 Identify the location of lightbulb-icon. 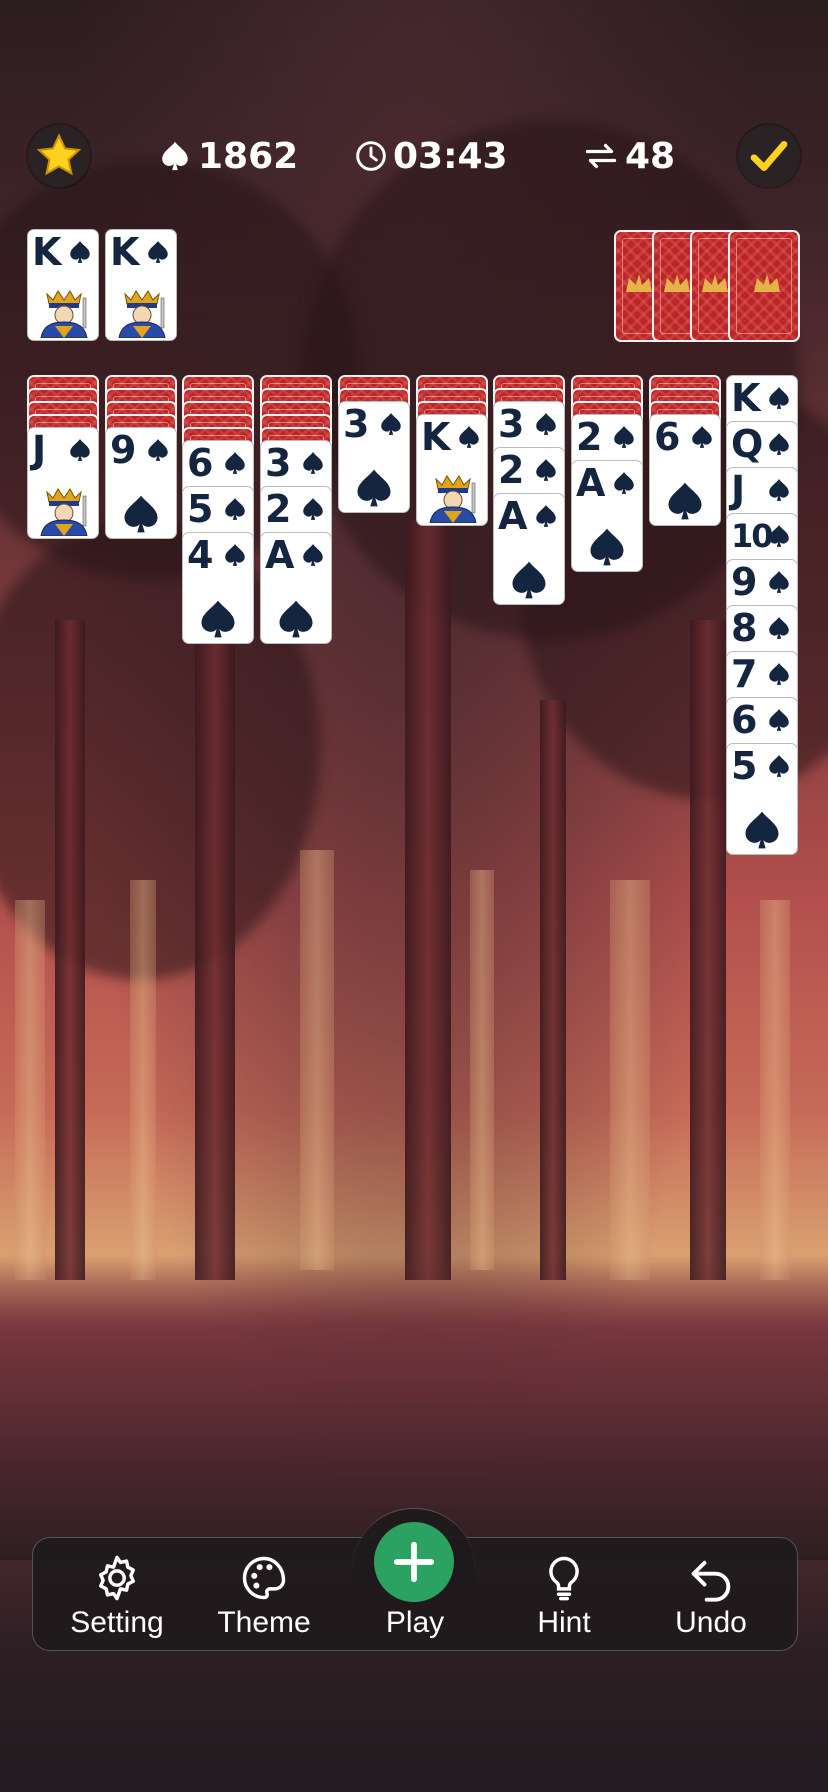
(564, 1578).